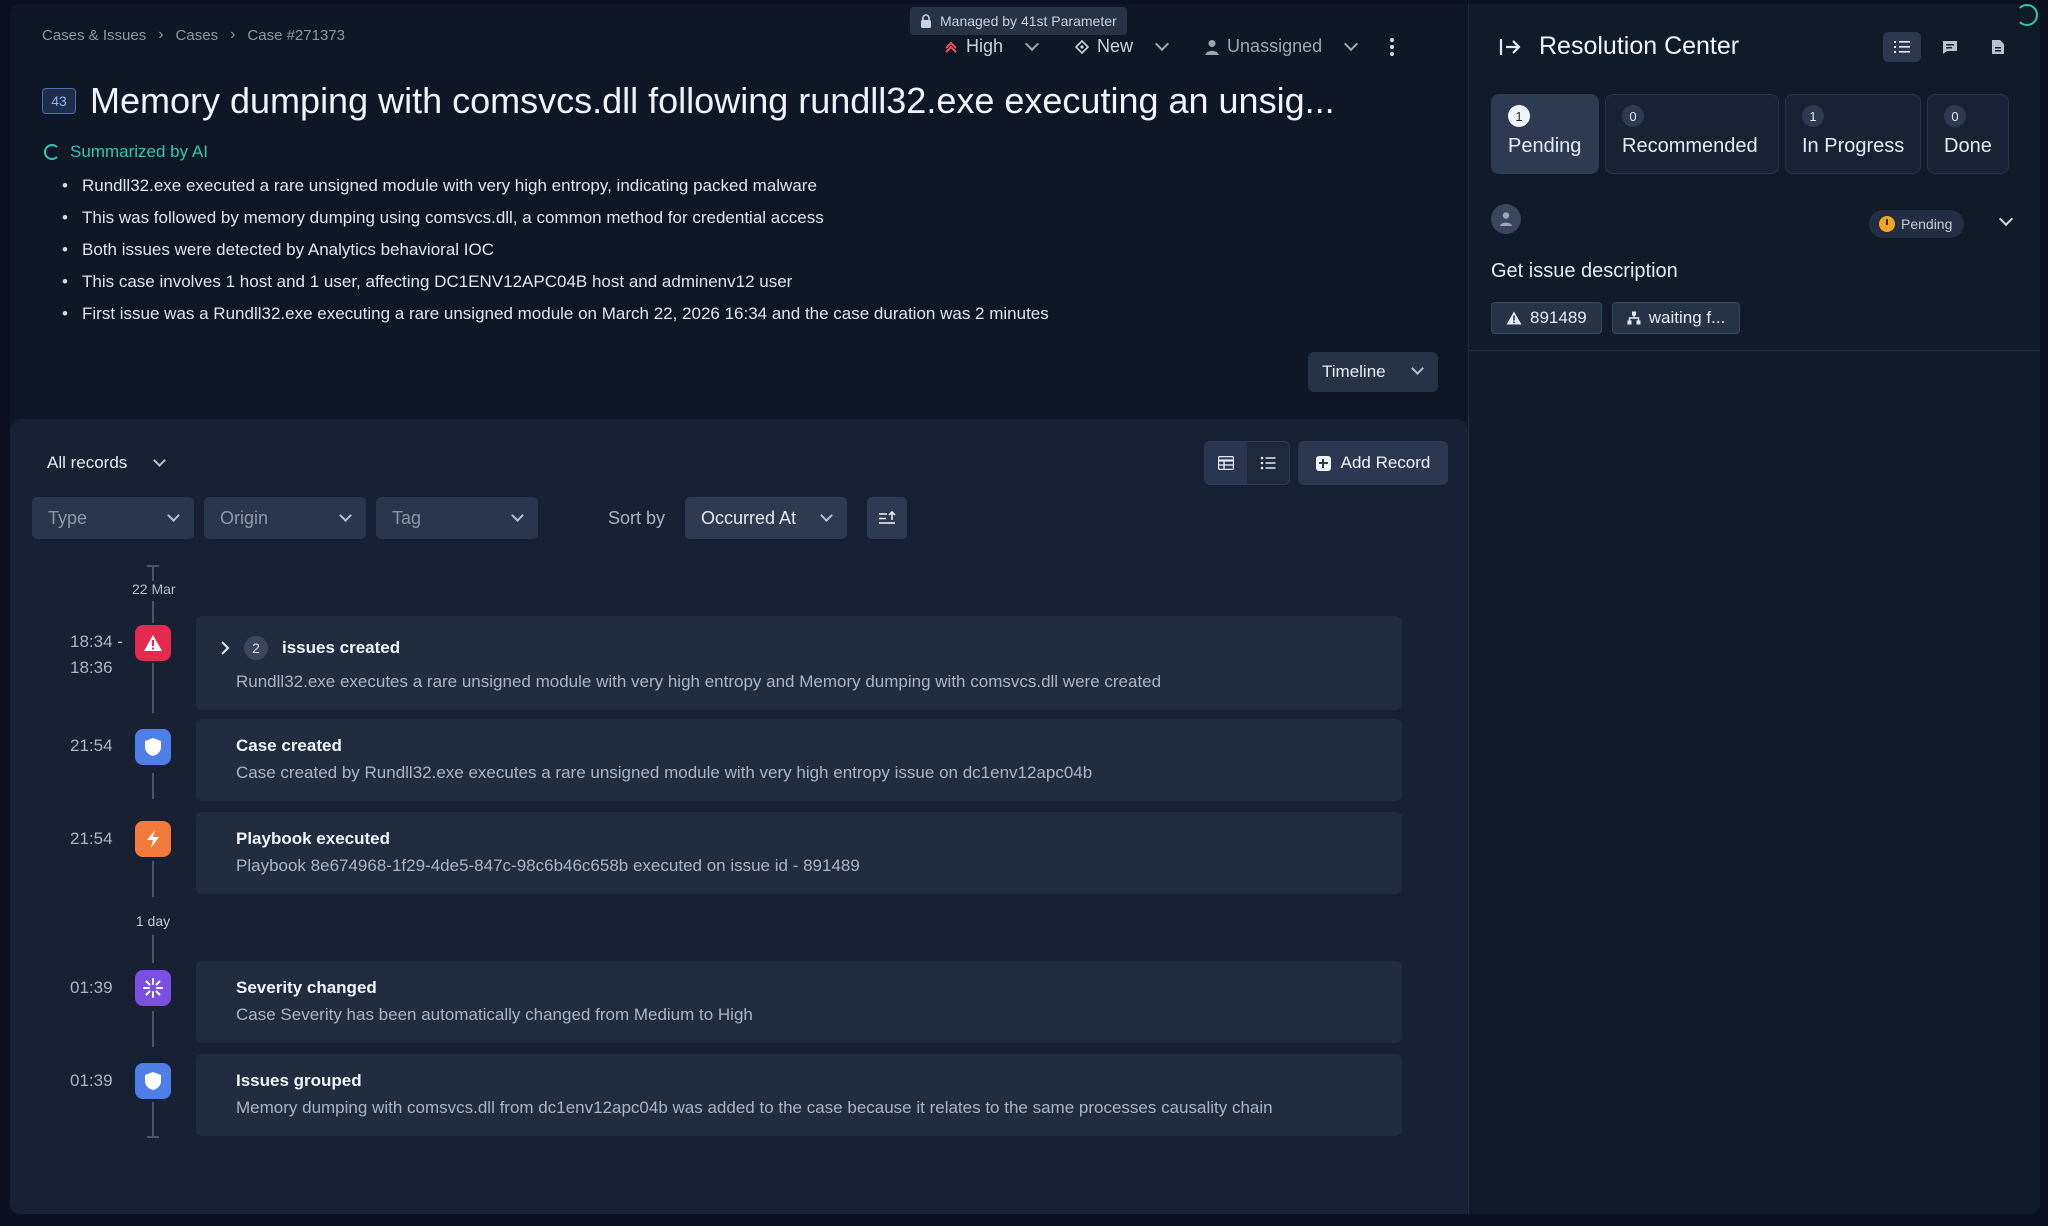 This screenshot has width=2048, height=1226. Describe the element at coordinates (926, 21) in the screenshot. I see `lock-icon` at that location.